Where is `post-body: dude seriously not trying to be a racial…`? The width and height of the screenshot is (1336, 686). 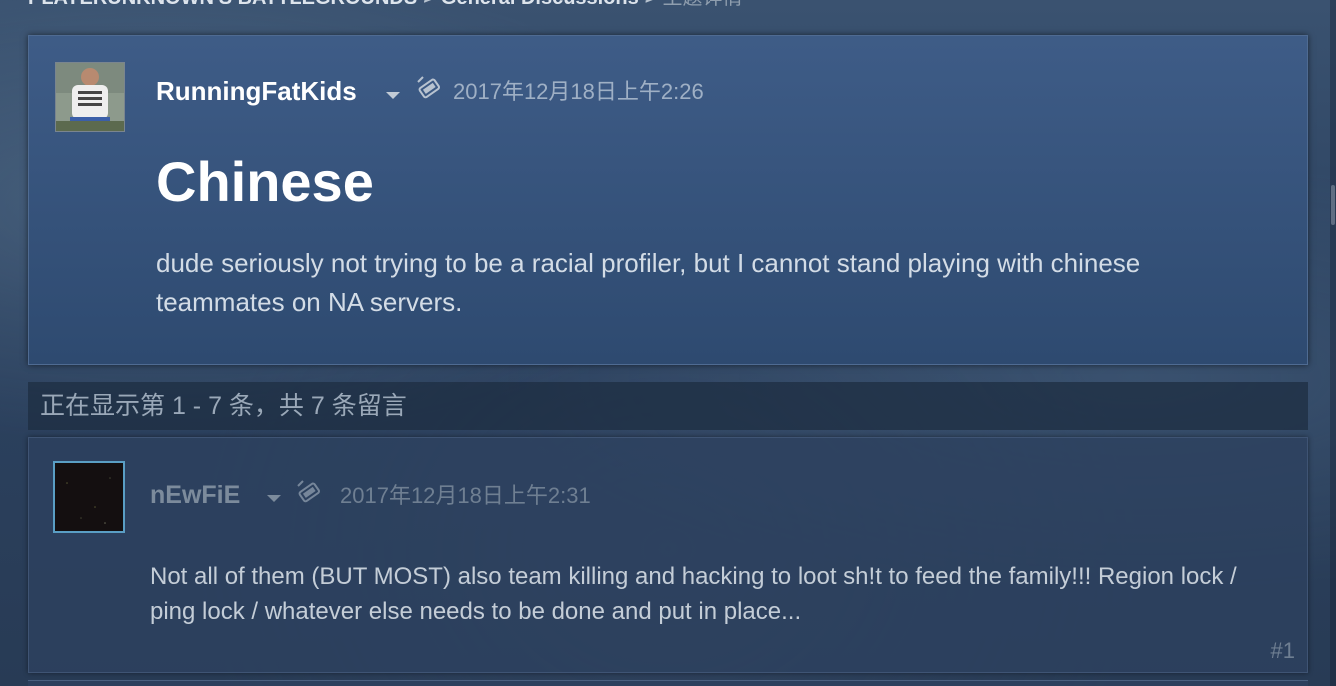
post-body: dude seriously not trying to be a racial… is located at coordinates (648, 282).